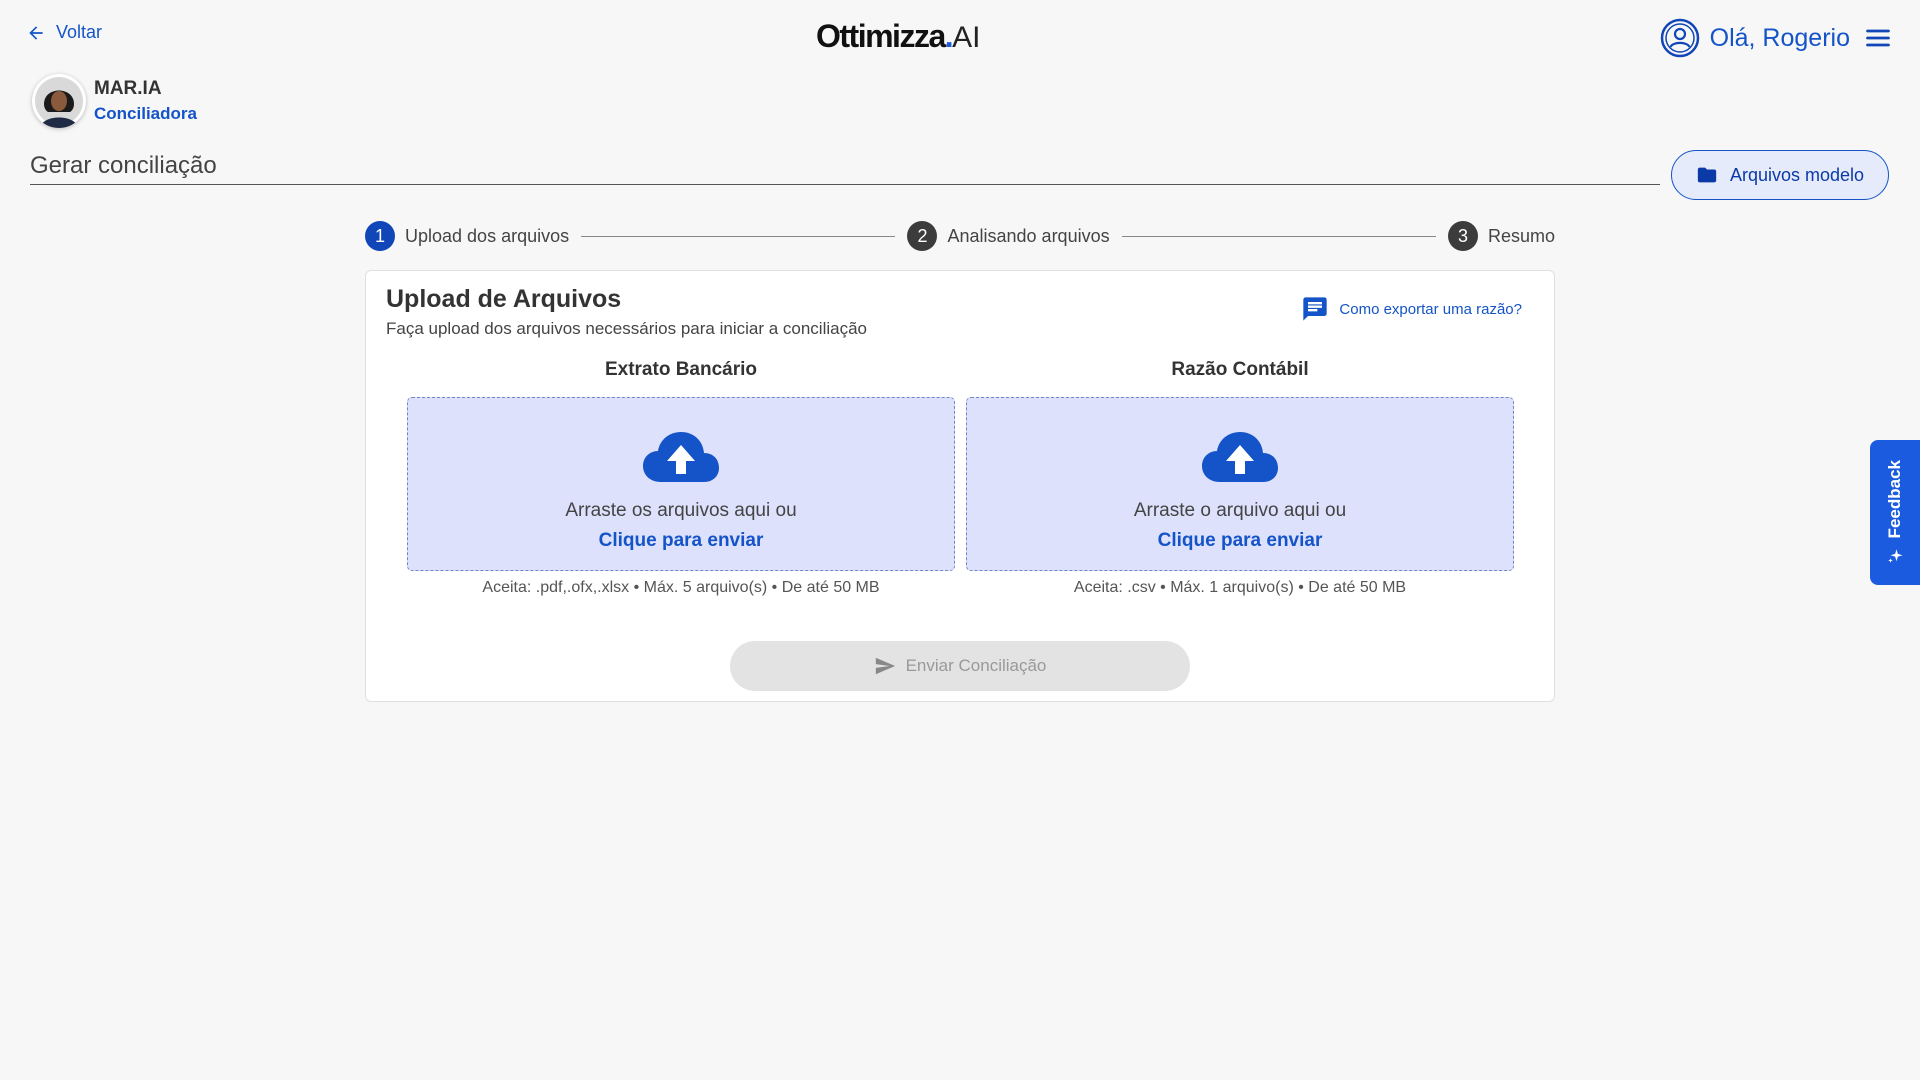 This screenshot has width=1920, height=1080. What do you see at coordinates (79, 32) in the screenshot?
I see `back-label: Voltar` at bounding box center [79, 32].